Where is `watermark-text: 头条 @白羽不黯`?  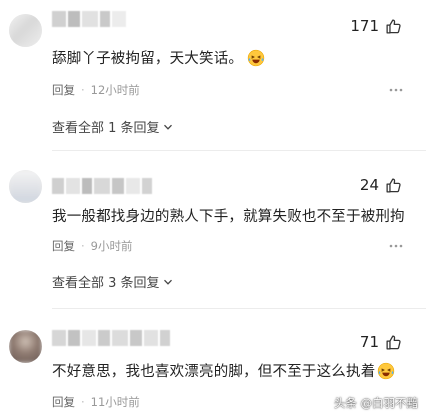
watermark-text: 头条 @白羽不黯 is located at coordinates (375, 403).